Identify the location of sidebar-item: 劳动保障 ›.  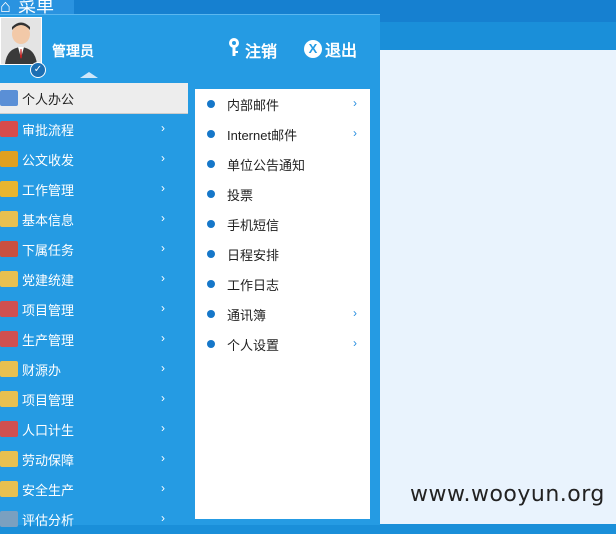
(94, 459).